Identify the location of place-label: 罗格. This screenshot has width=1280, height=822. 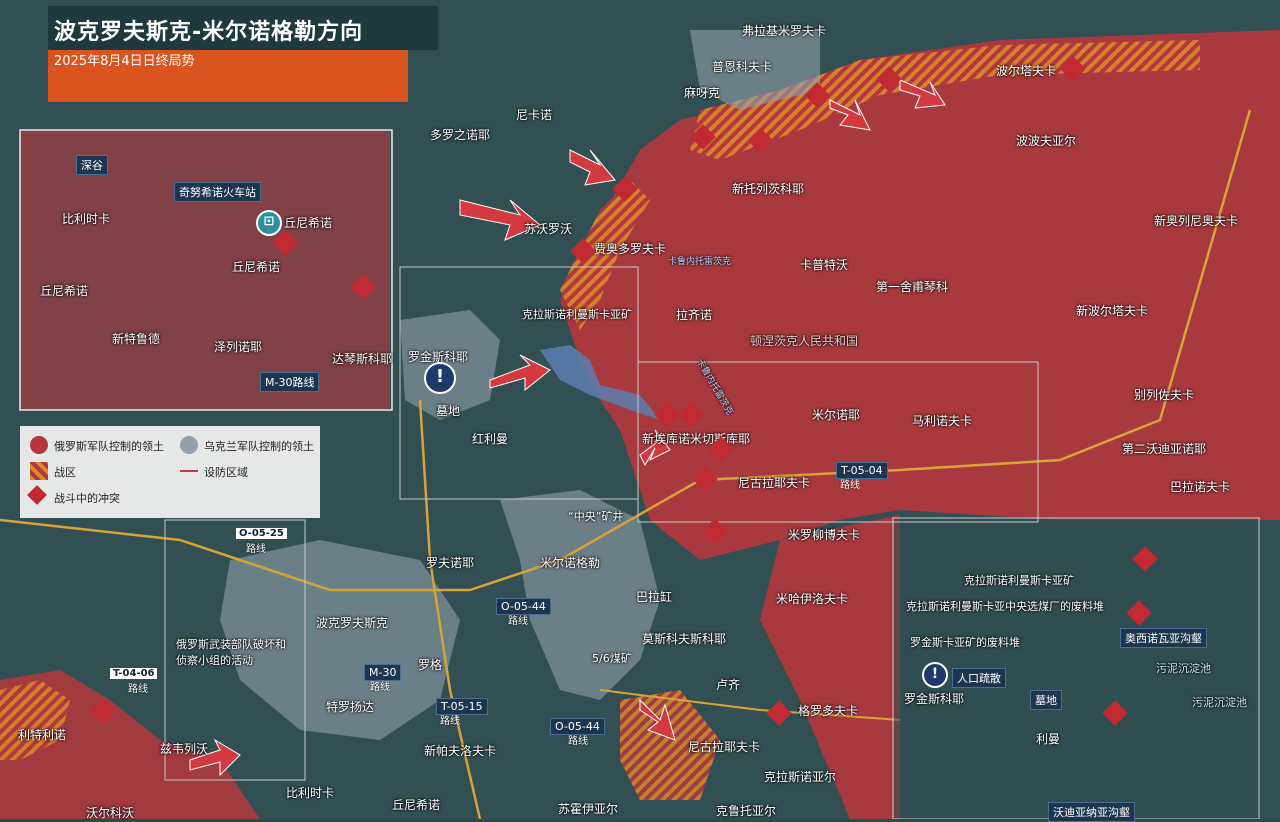
(430, 665).